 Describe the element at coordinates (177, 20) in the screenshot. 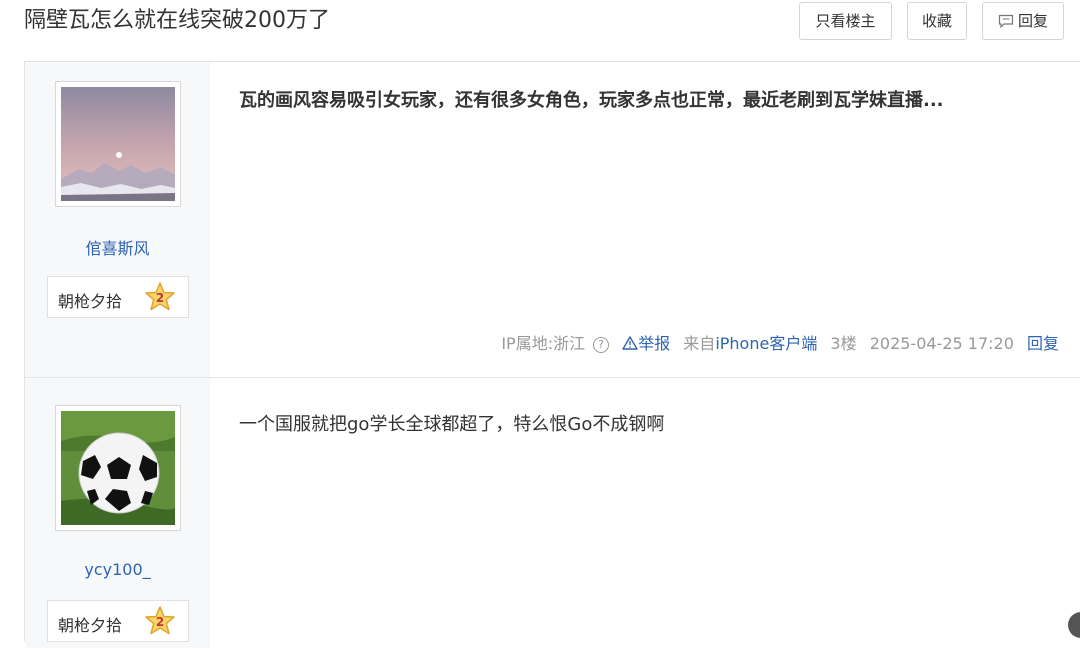

I see `thread-title: 隔壁瓦怎么就在线突破200万了` at that location.